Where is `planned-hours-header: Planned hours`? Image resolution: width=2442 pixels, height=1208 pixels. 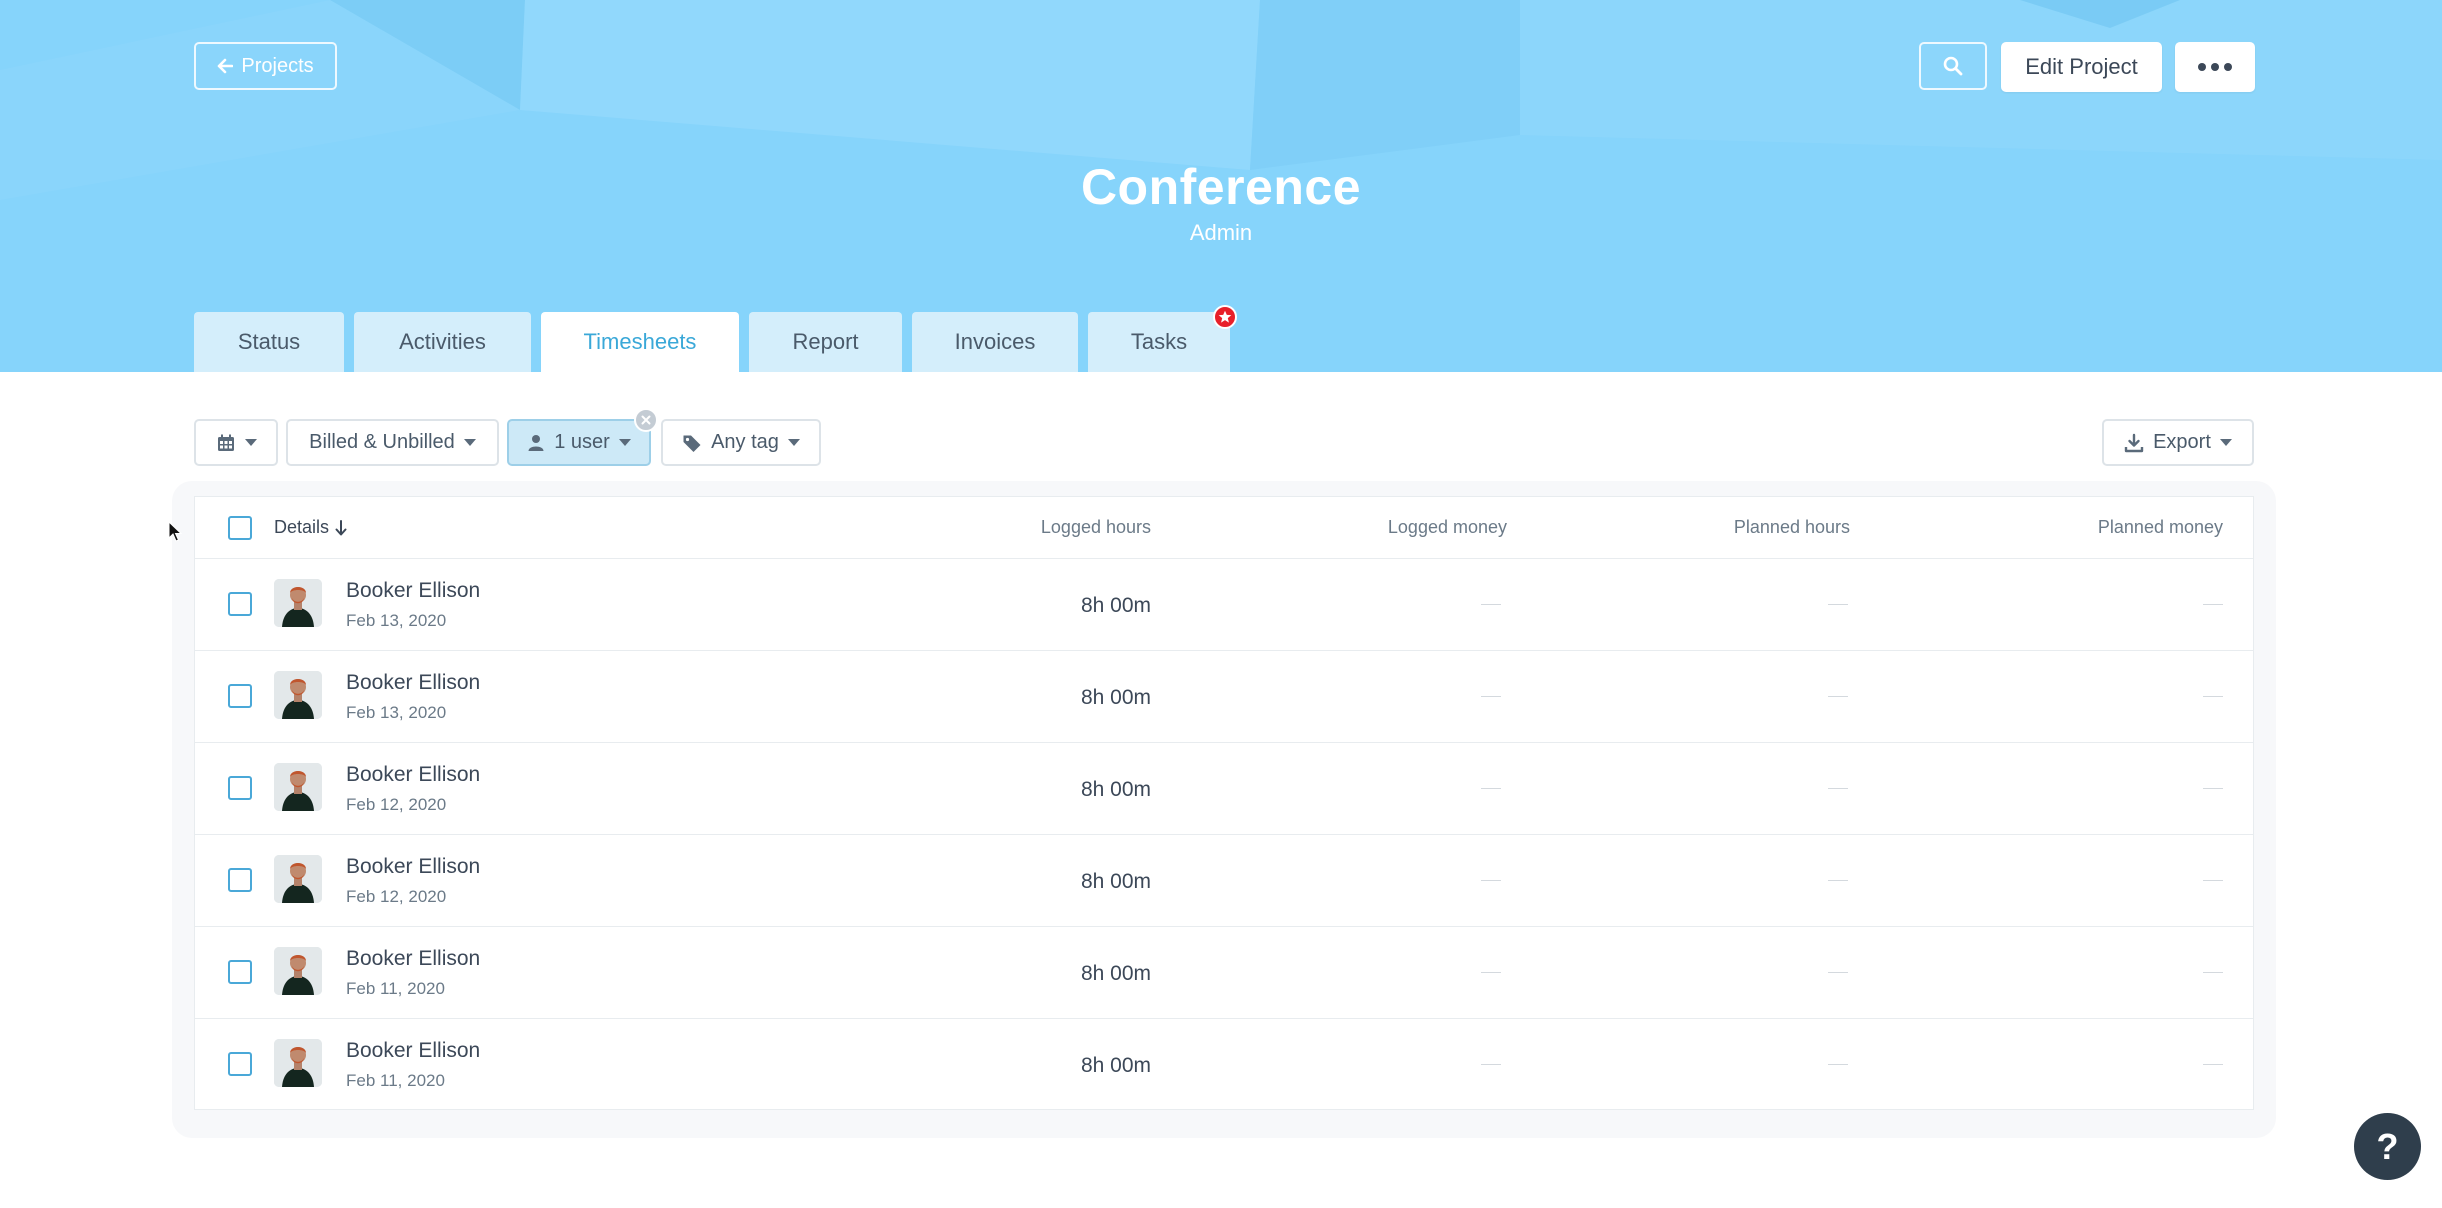 planned-hours-header: Planned hours is located at coordinates (1791, 527).